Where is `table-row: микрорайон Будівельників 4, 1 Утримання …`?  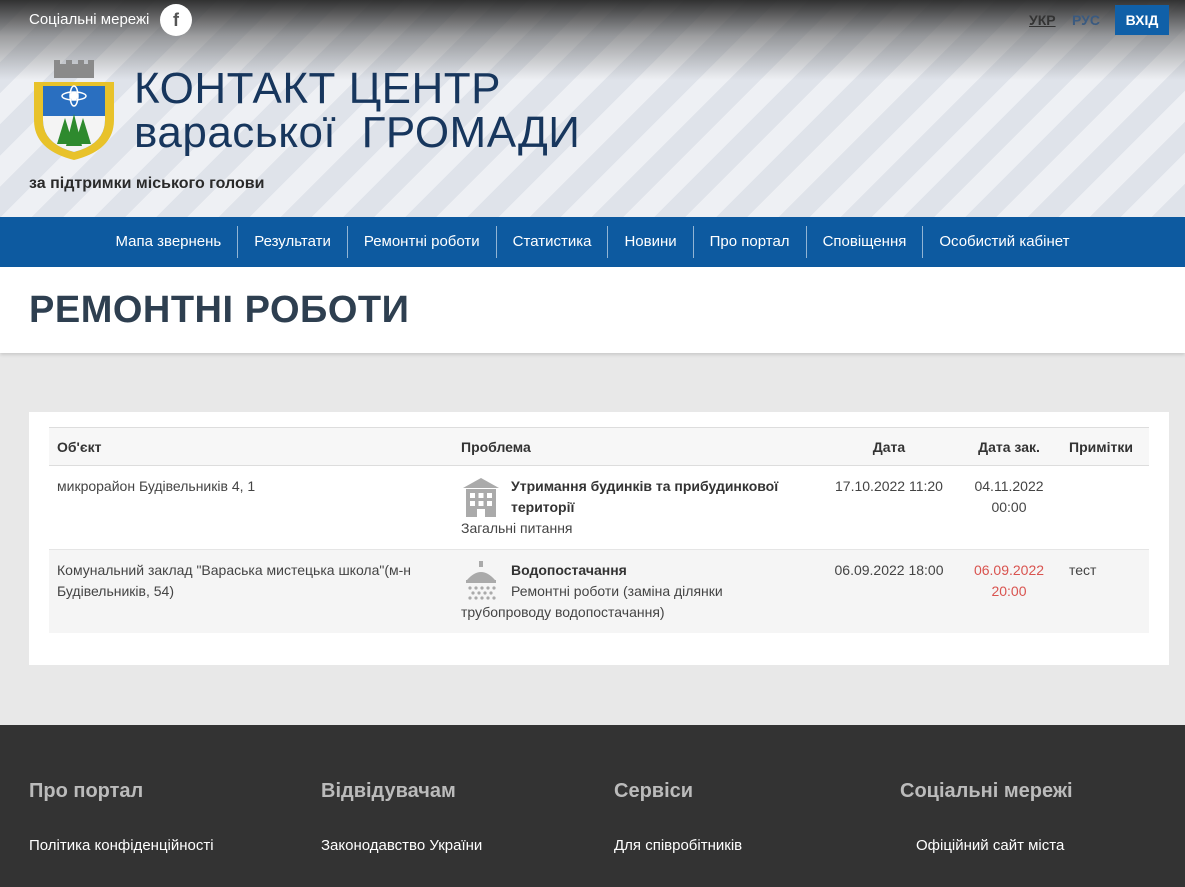
table-row: микрорайон Будівельників 4, 1 Утримання … is located at coordinates (599, 507).